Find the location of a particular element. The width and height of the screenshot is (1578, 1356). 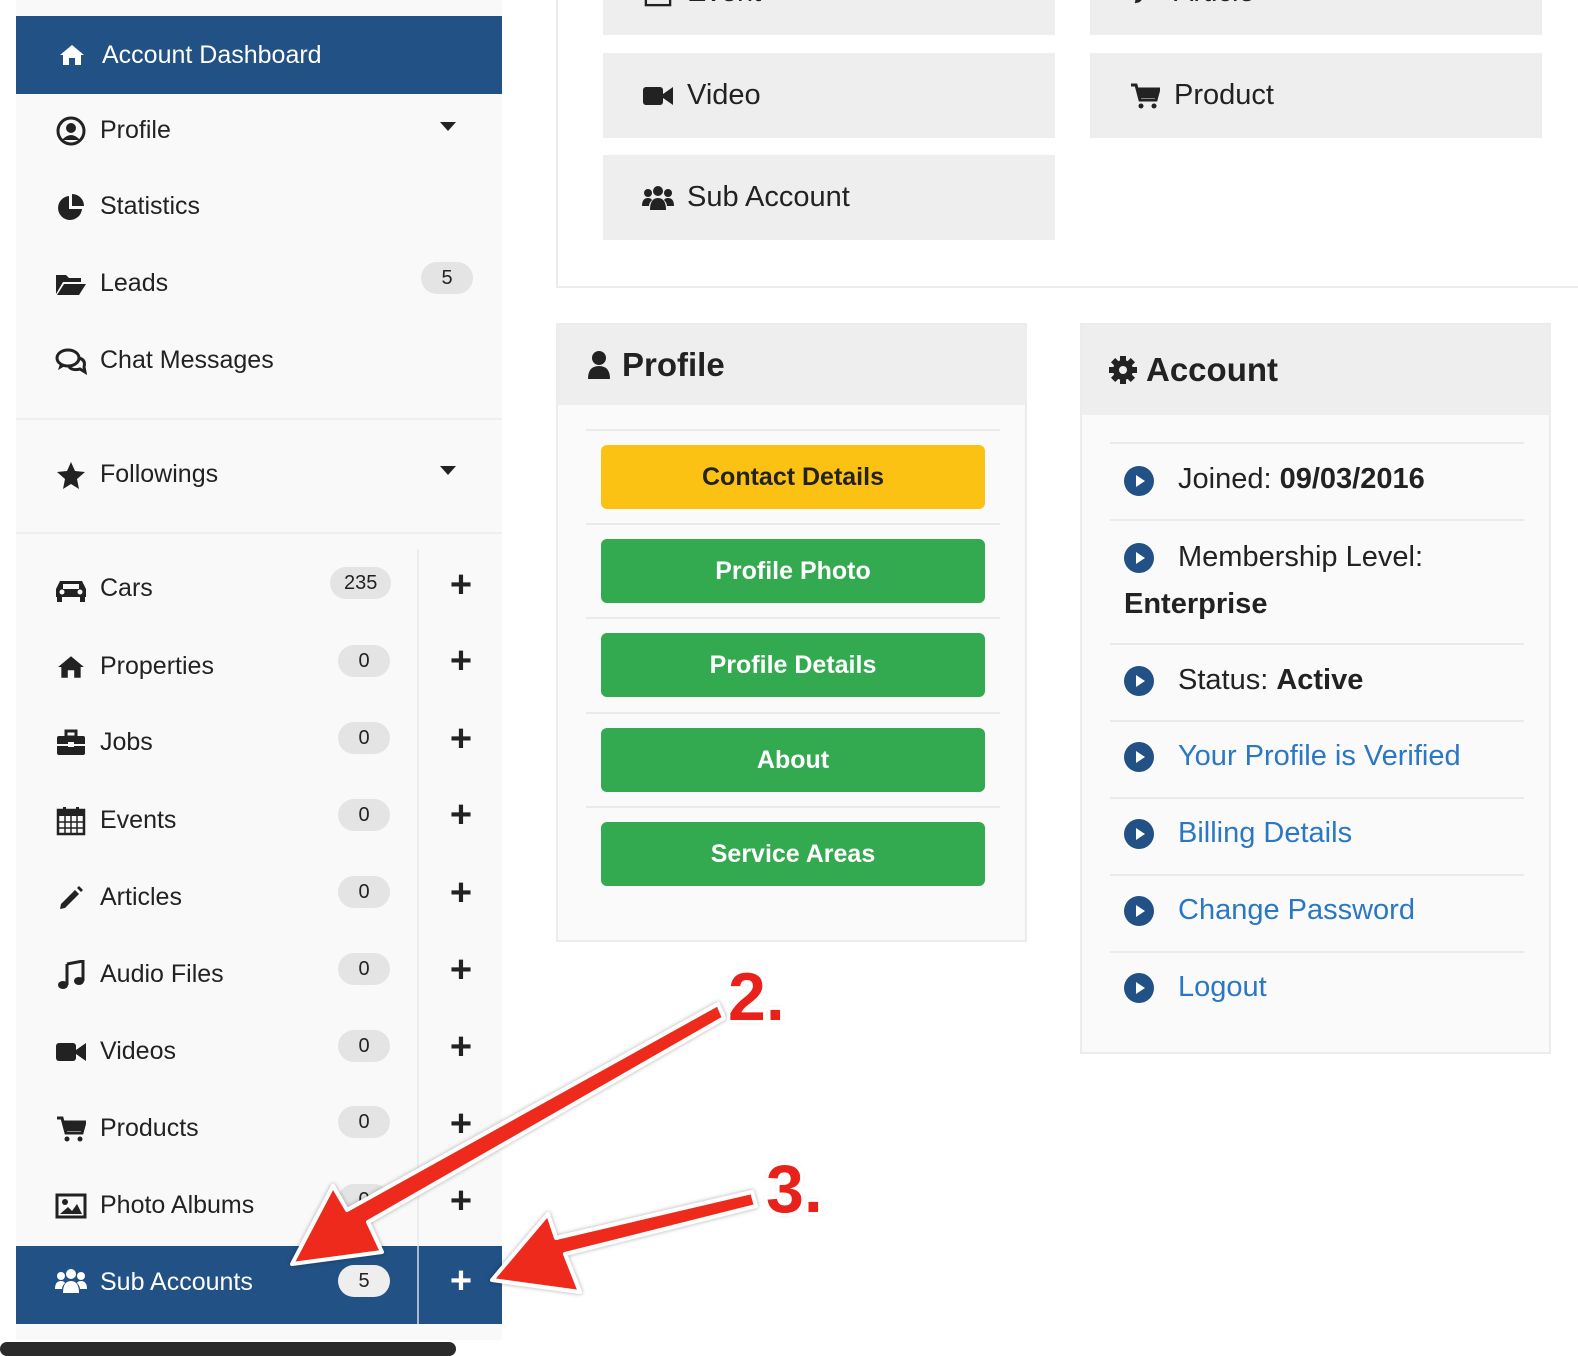

photo-albums-count-badge: 0 is located at coordinates (364, 1200).